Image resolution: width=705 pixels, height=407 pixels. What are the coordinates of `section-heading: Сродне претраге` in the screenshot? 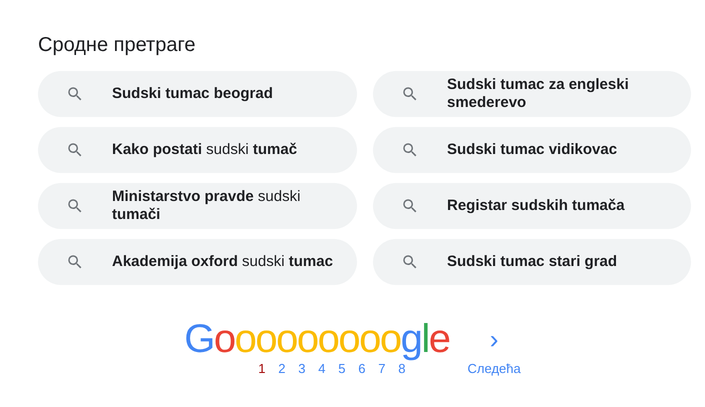 It's located at (117, 45).